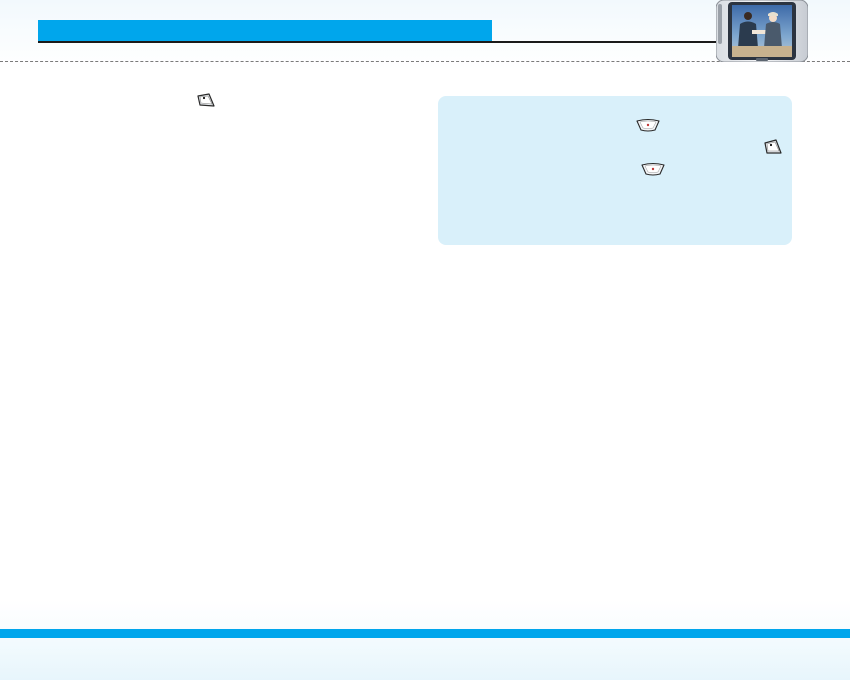 Image resolution: width=850 pixels, height=680 pixels. I want to click on header-accent-bar, so click(265, 30).